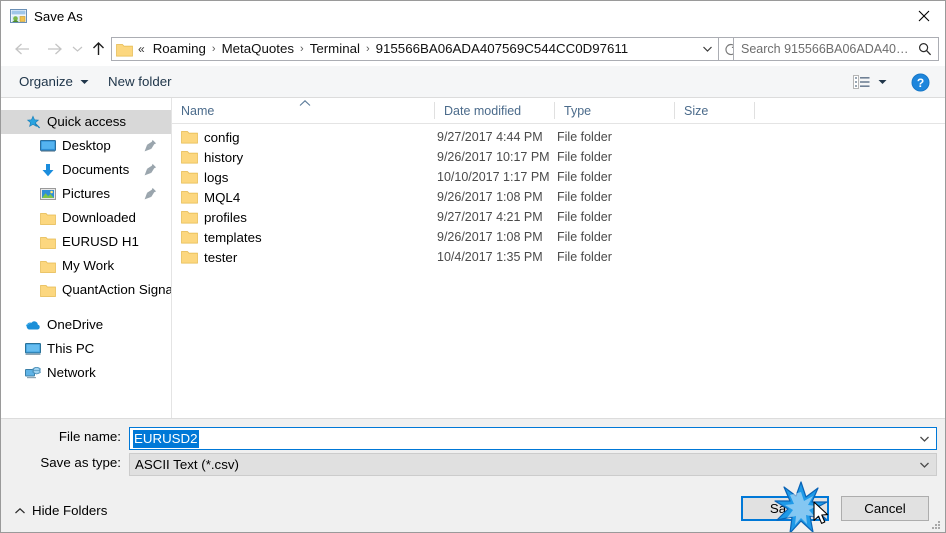 This screenshot has height=533, width=946. What do you see at coordinates (754, 110) in the screenshot?
I see `column-divider` at bounding box center [754, 110].